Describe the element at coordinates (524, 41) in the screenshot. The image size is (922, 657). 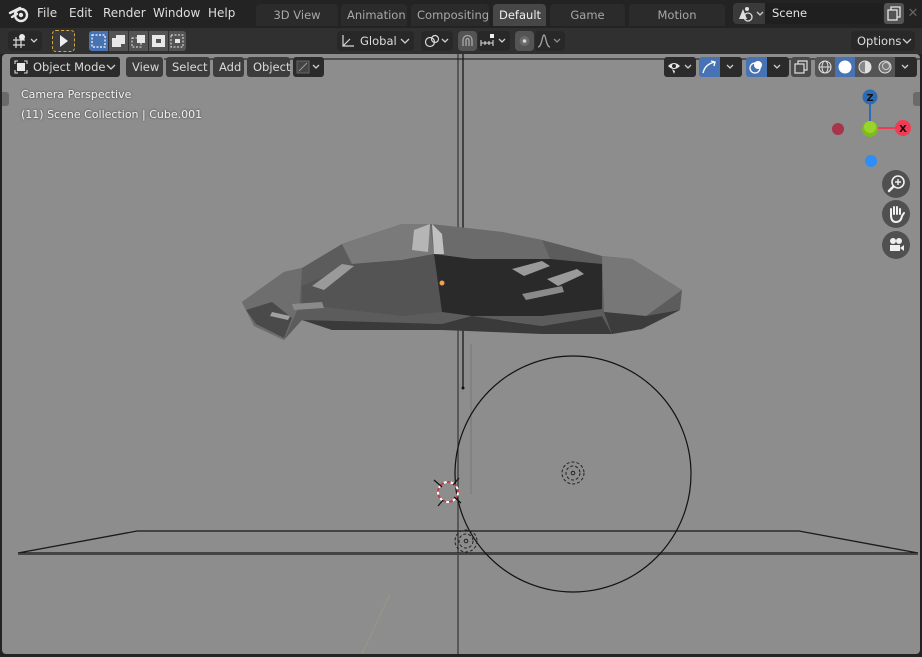
I see `proportional-editing-toggle` at that location.